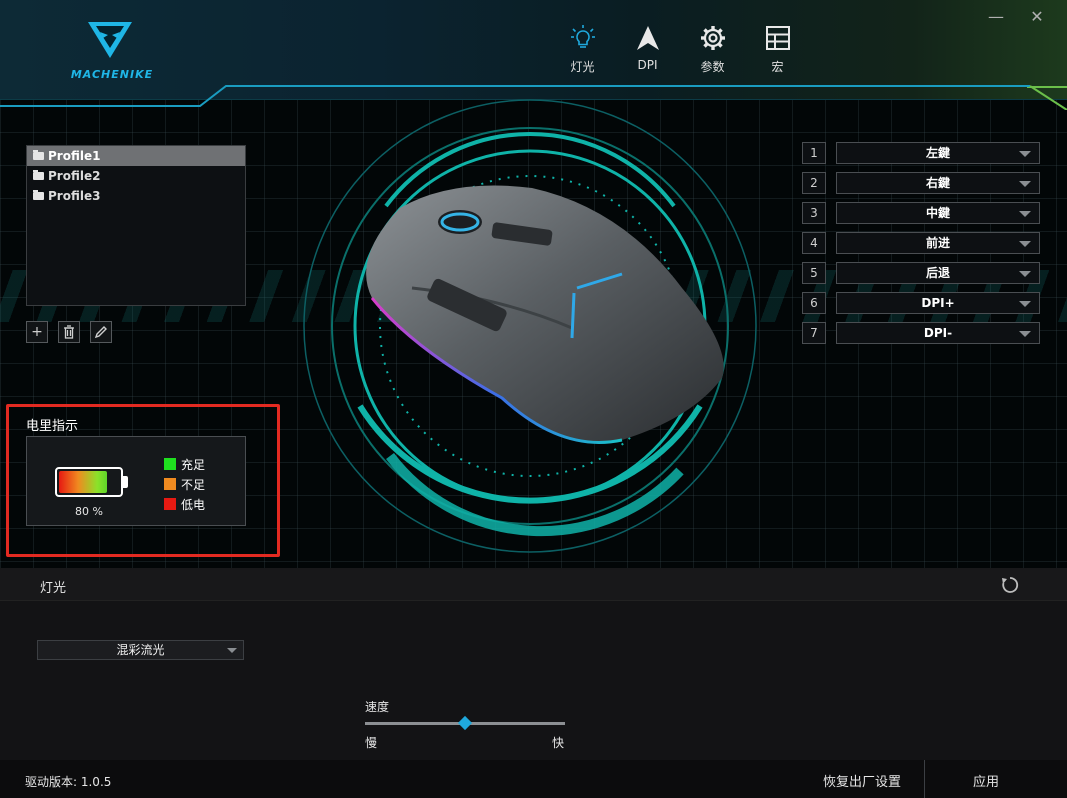  Describe the element at coordinates (125, 482) in the screenshot. I see `battery-tip` at that location.